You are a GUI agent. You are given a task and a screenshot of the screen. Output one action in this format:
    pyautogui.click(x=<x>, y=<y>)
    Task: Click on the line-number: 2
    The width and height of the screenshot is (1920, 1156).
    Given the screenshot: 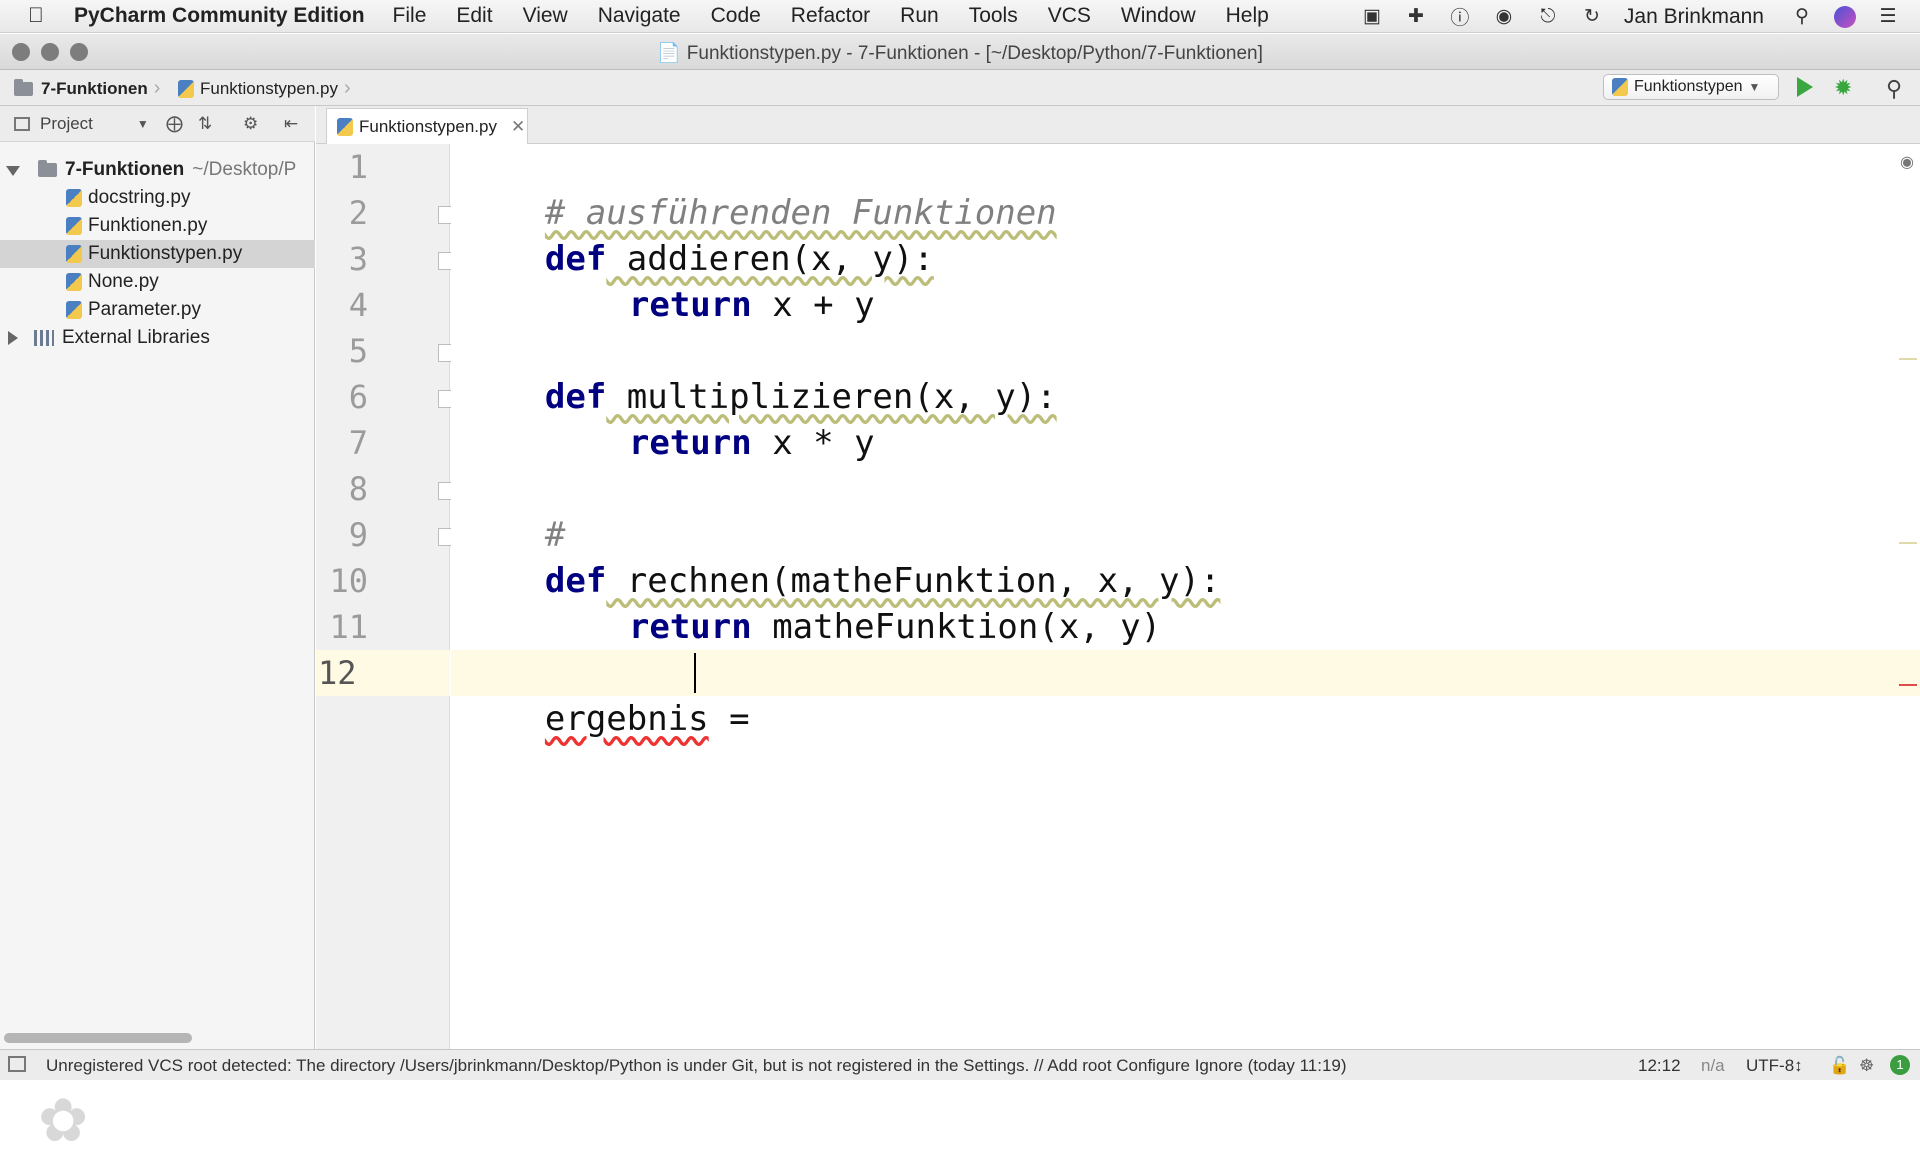 What is the action you would take?
    pyautogui.click(x=358, y=213)
    